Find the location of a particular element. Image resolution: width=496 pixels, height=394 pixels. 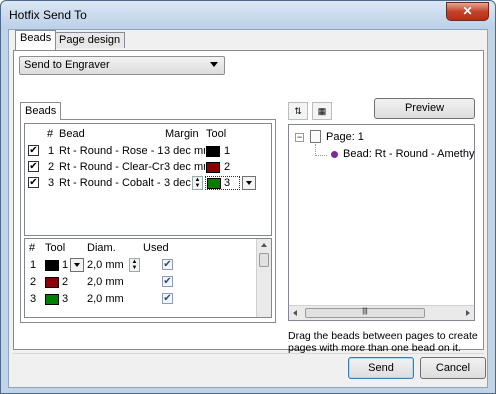

tree-horizontal-scrollbar: ||| is located at coordinates (381, 312).